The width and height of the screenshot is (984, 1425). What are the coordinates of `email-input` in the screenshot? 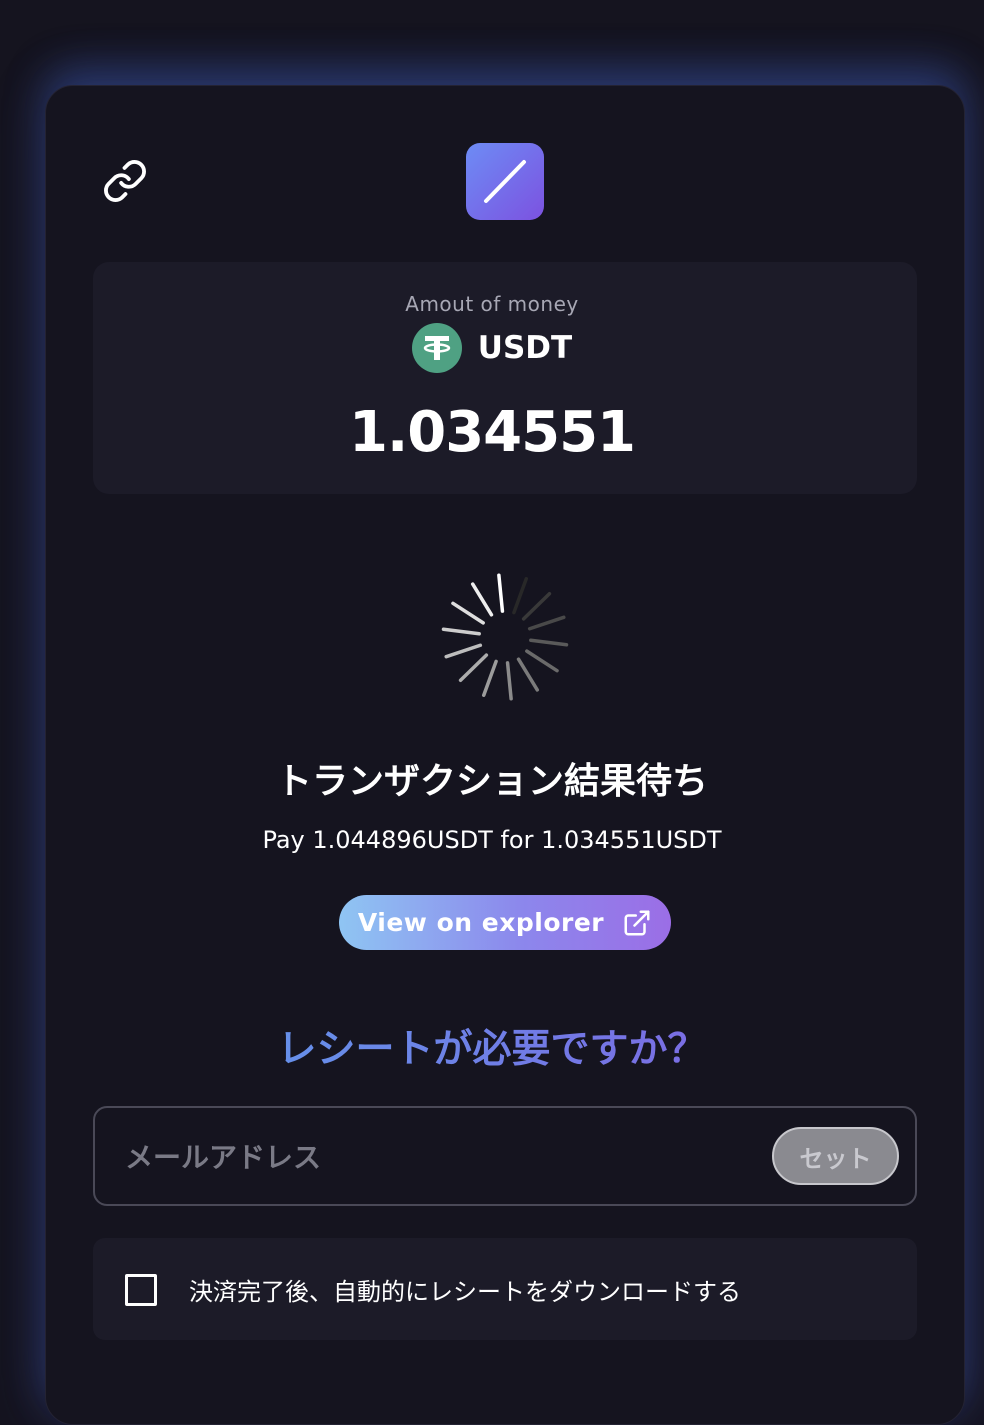 It's located at (435, 1157).